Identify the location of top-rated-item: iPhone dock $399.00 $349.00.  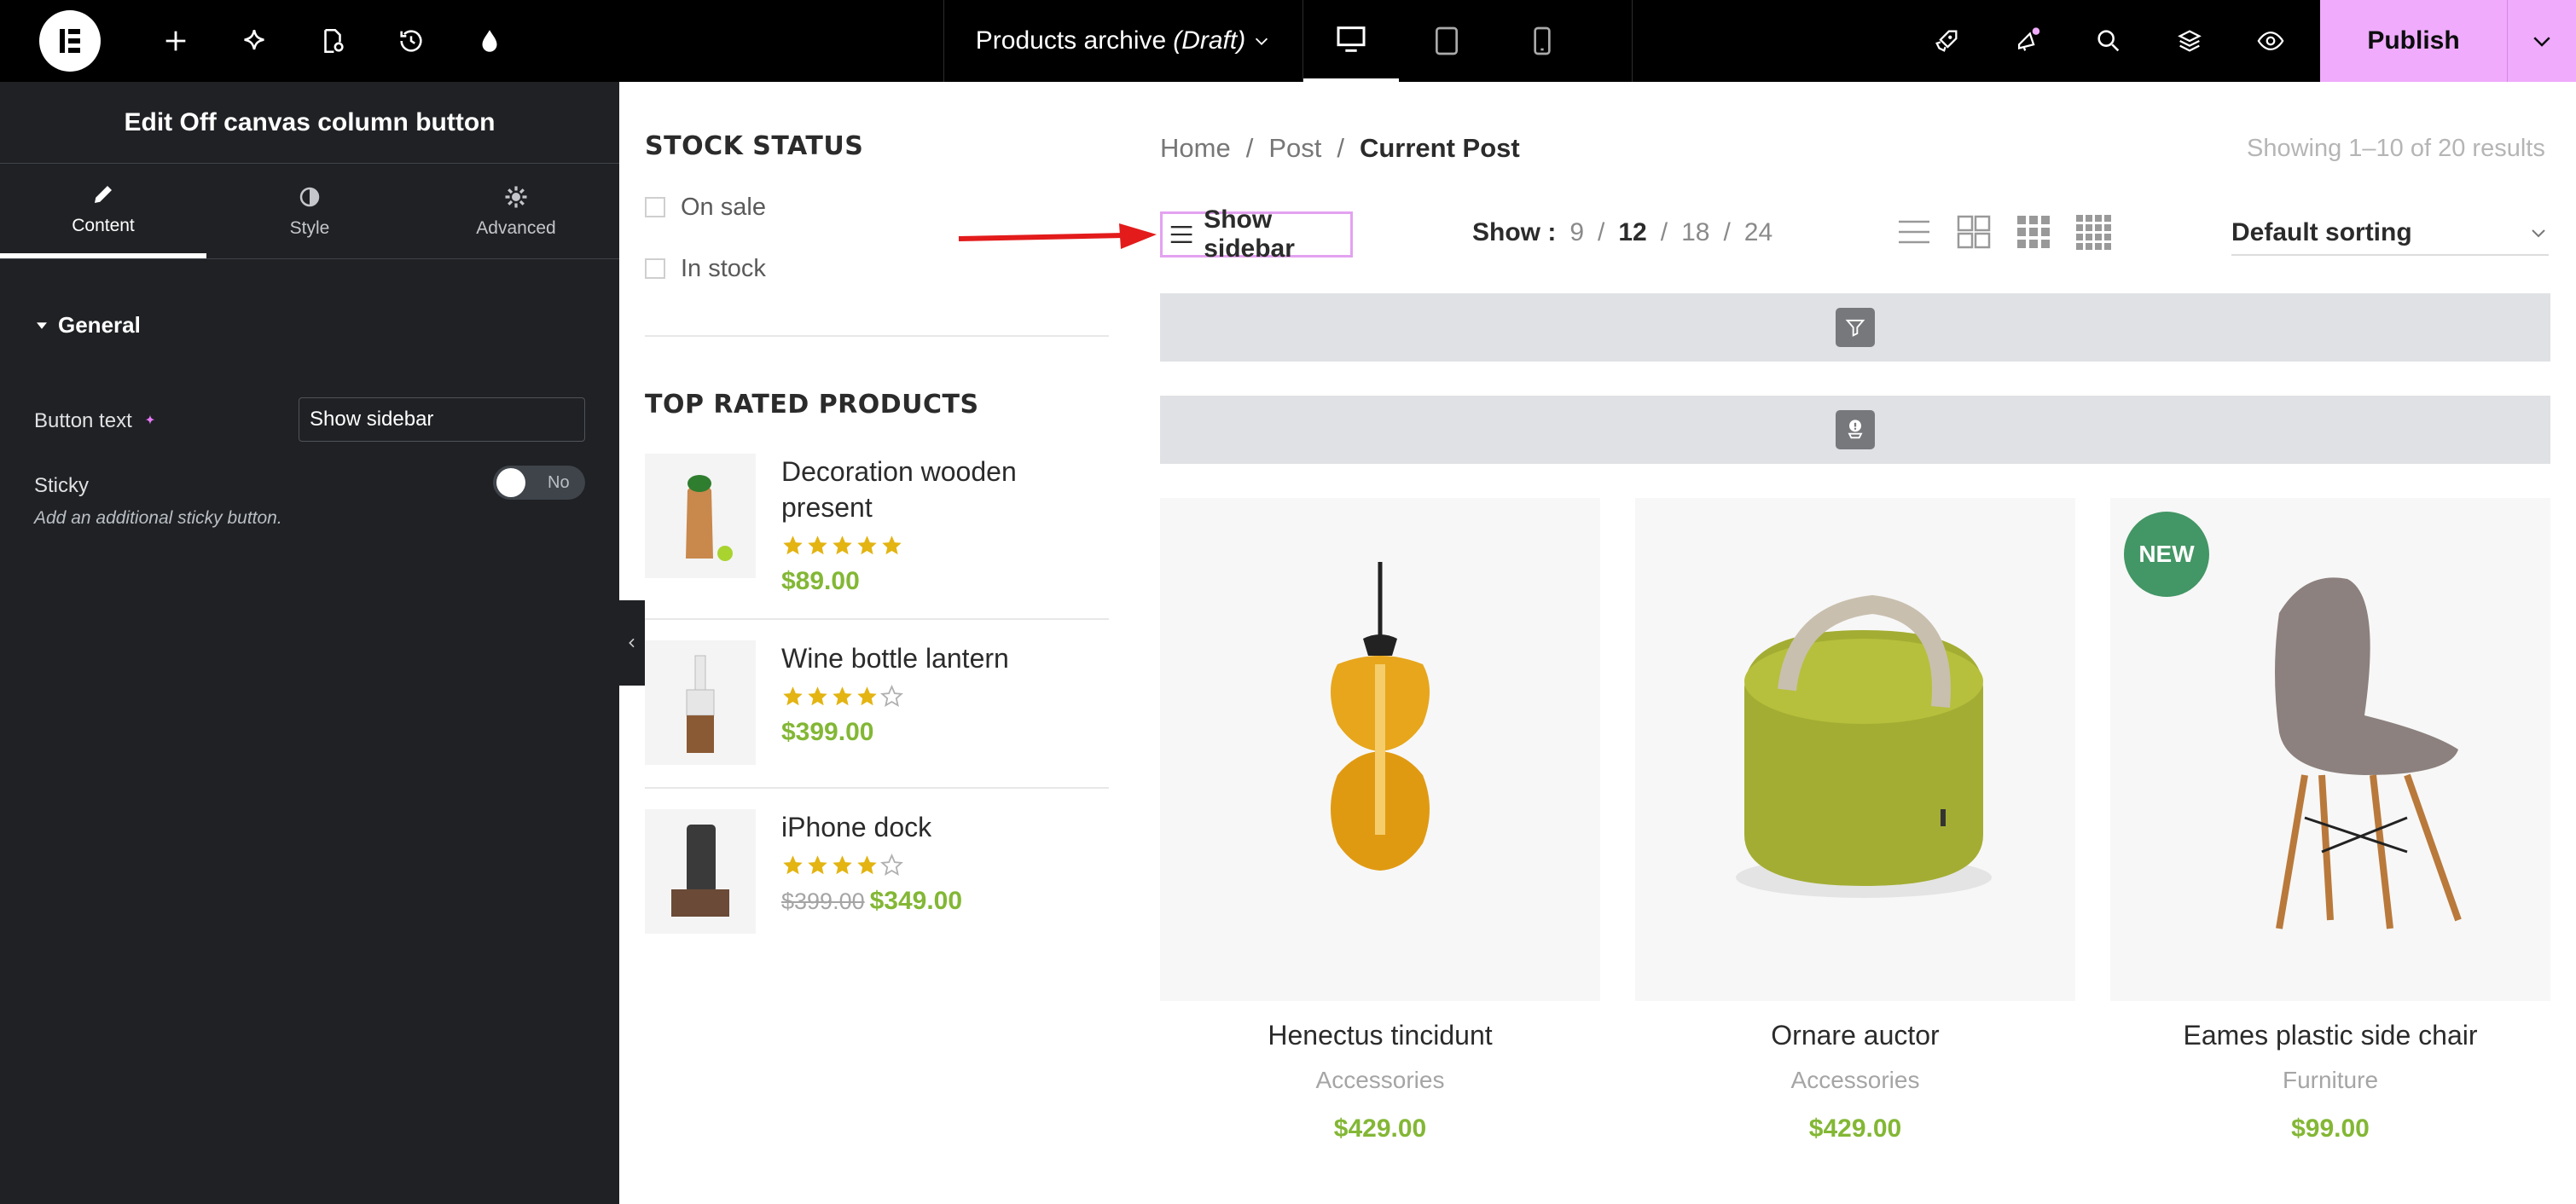
(877, 872).